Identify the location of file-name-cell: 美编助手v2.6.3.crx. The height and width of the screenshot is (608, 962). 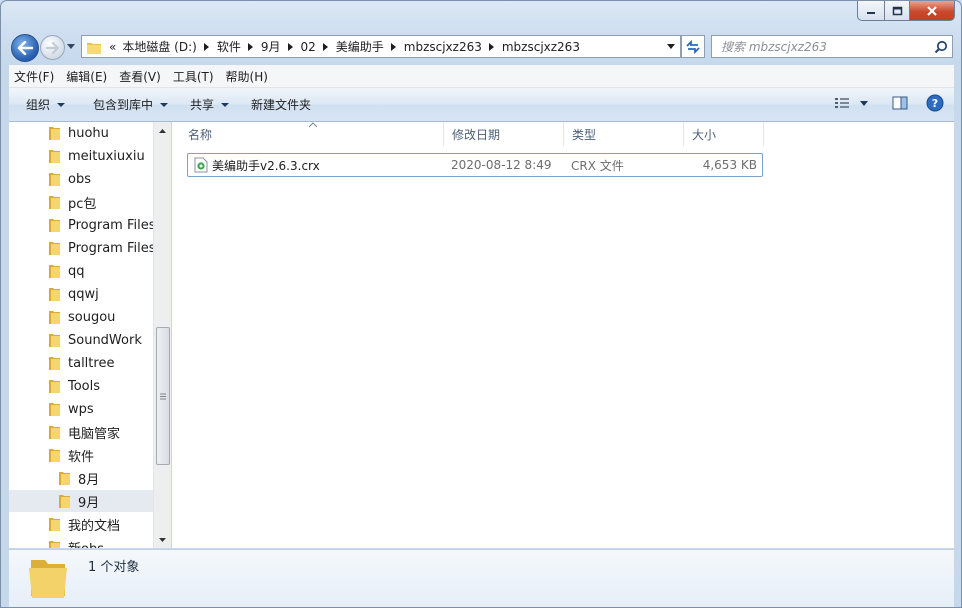
(257, 165).